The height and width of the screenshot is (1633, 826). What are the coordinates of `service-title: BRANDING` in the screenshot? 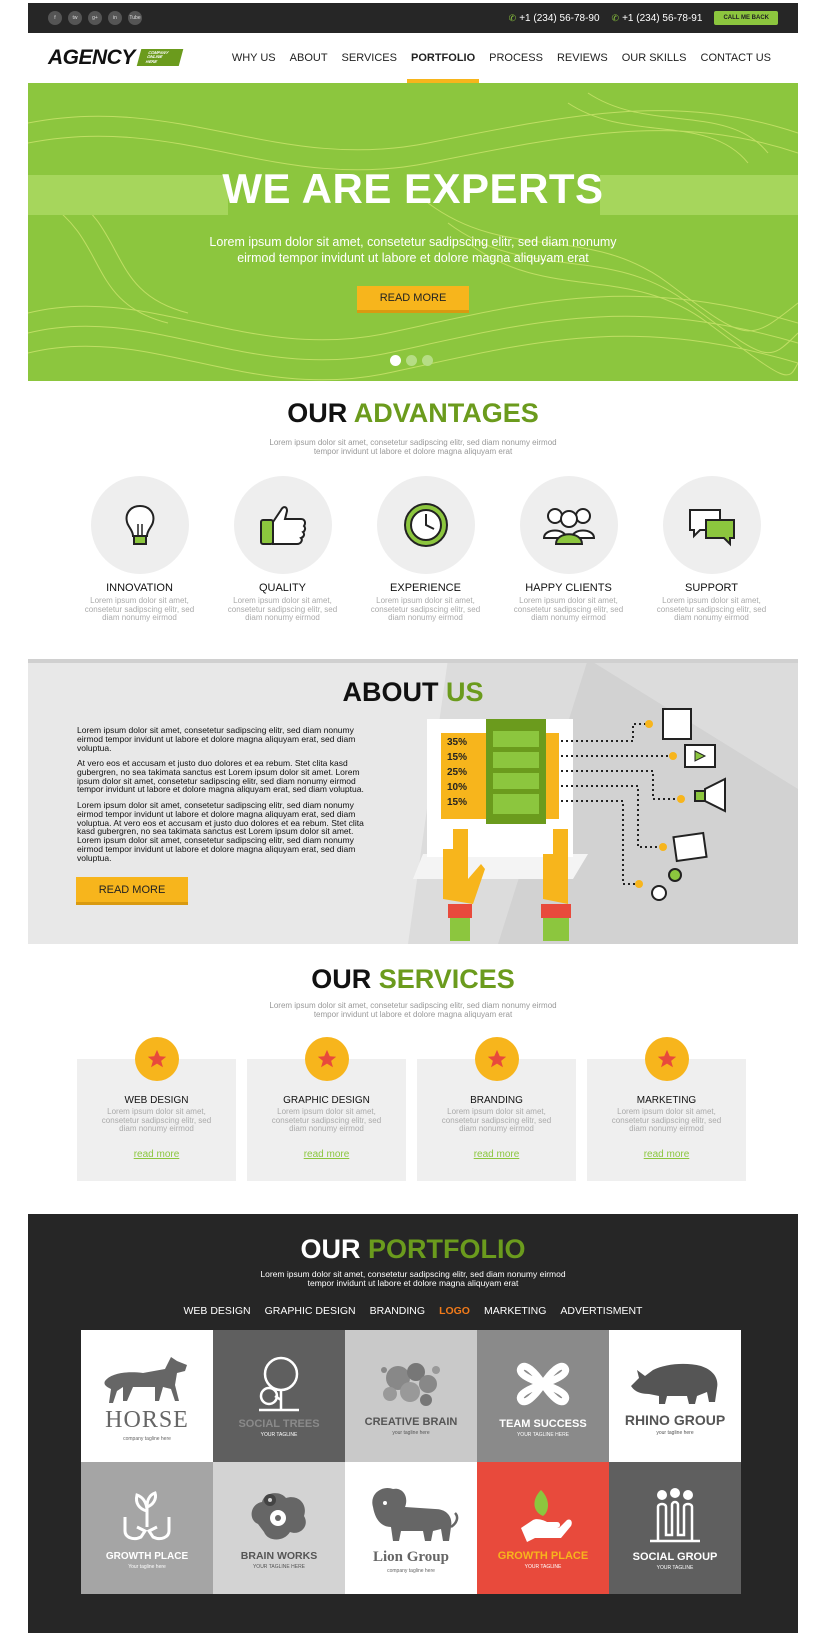 It's located at (496, 1100).